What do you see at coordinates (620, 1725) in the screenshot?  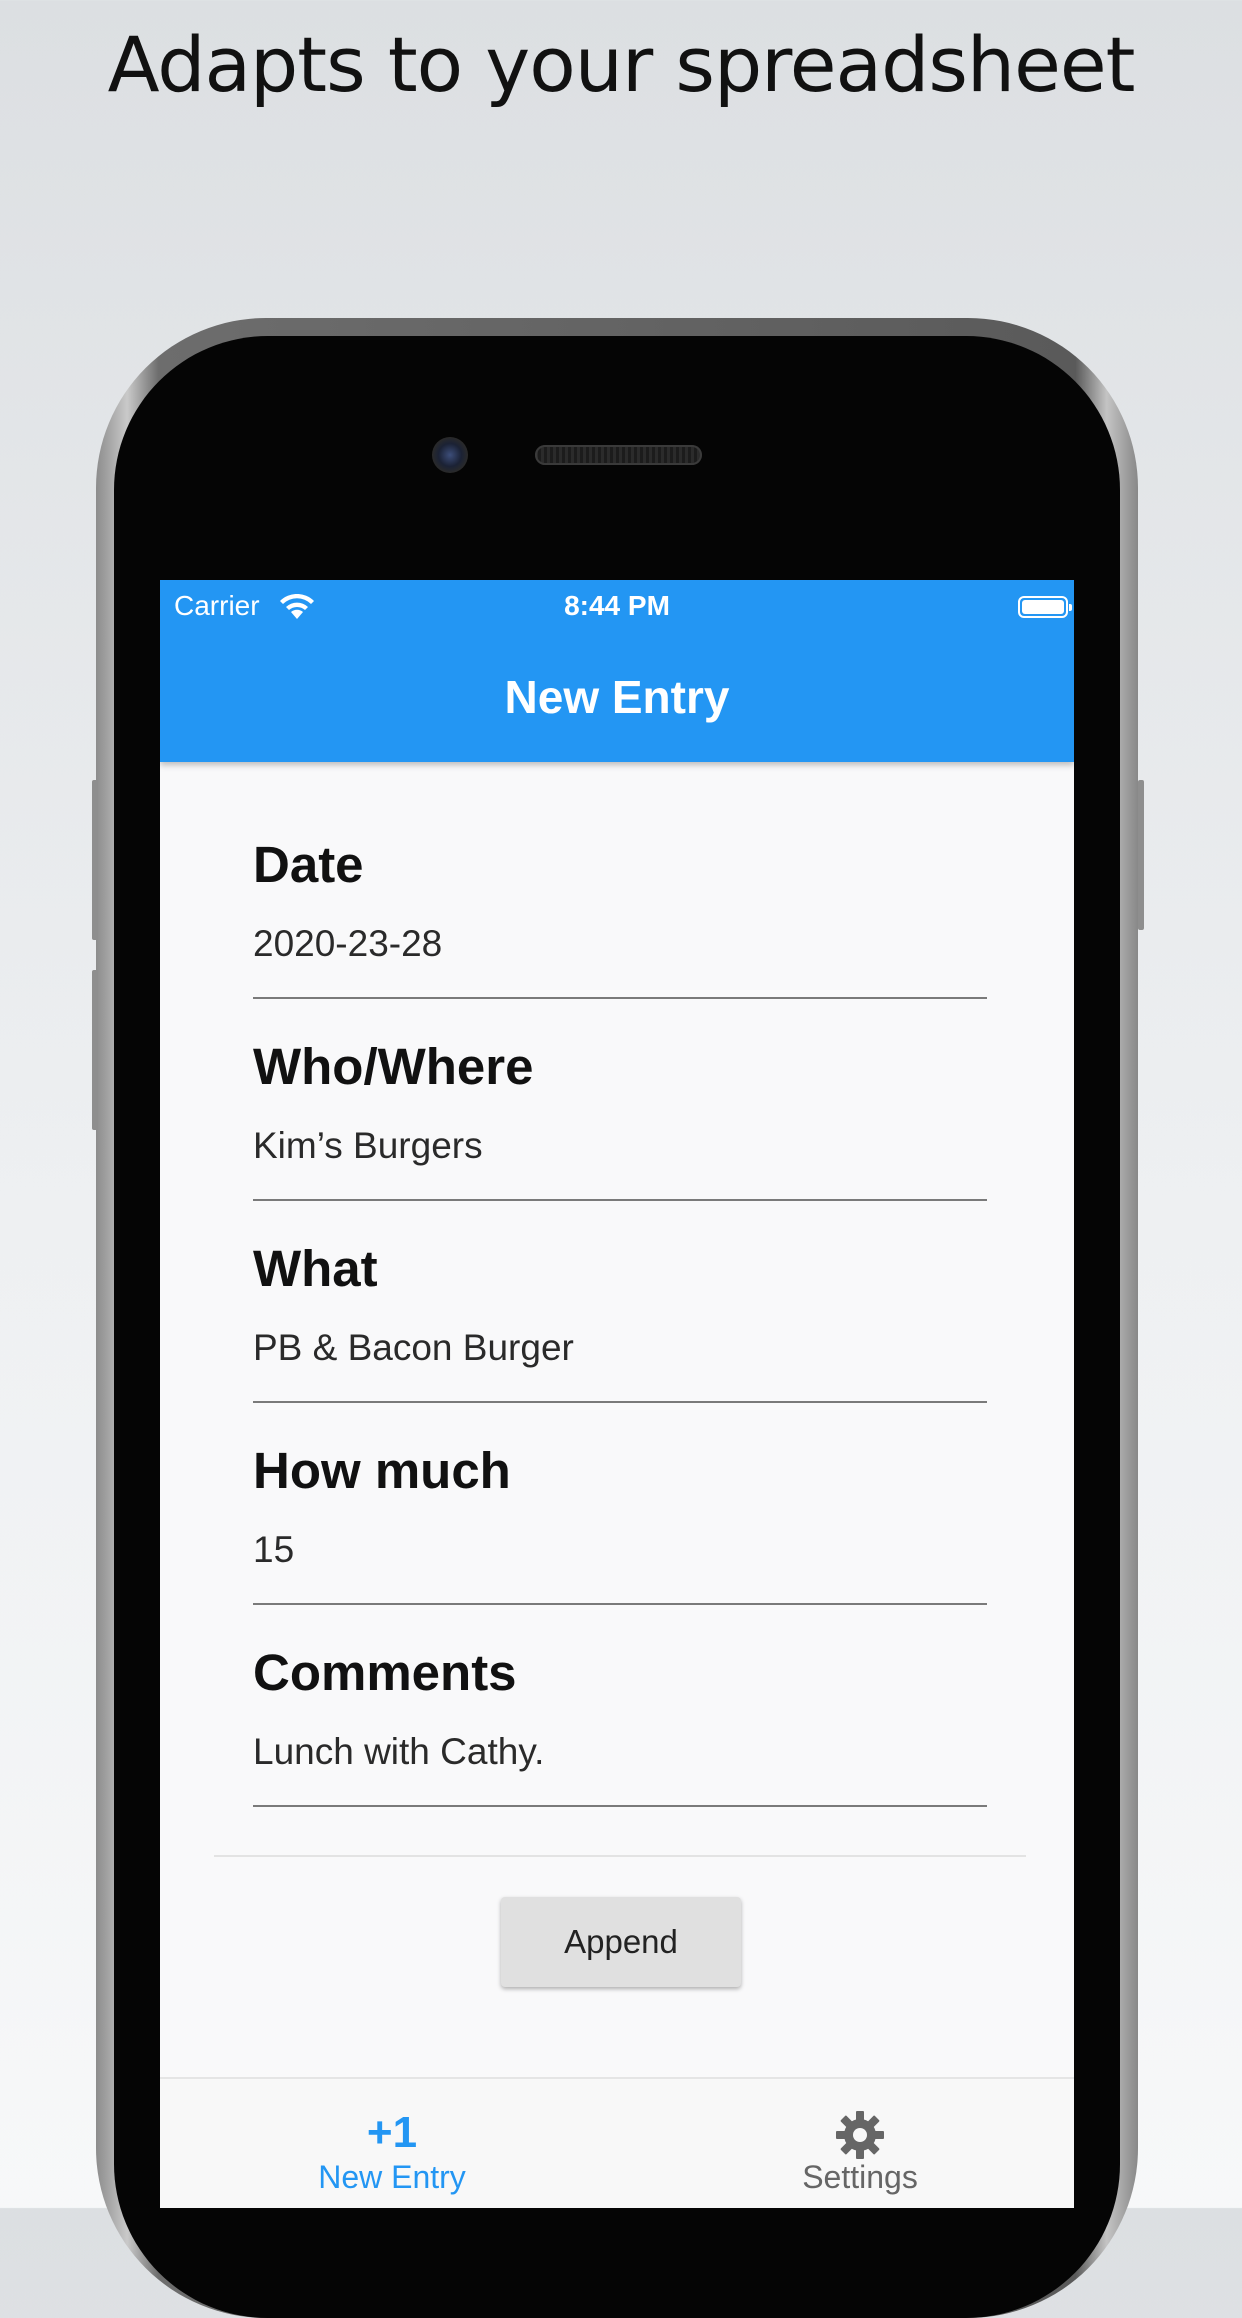 I see `form-field-comments: Comments Lunch with Cathy.` at bounding box center [620, 1725].